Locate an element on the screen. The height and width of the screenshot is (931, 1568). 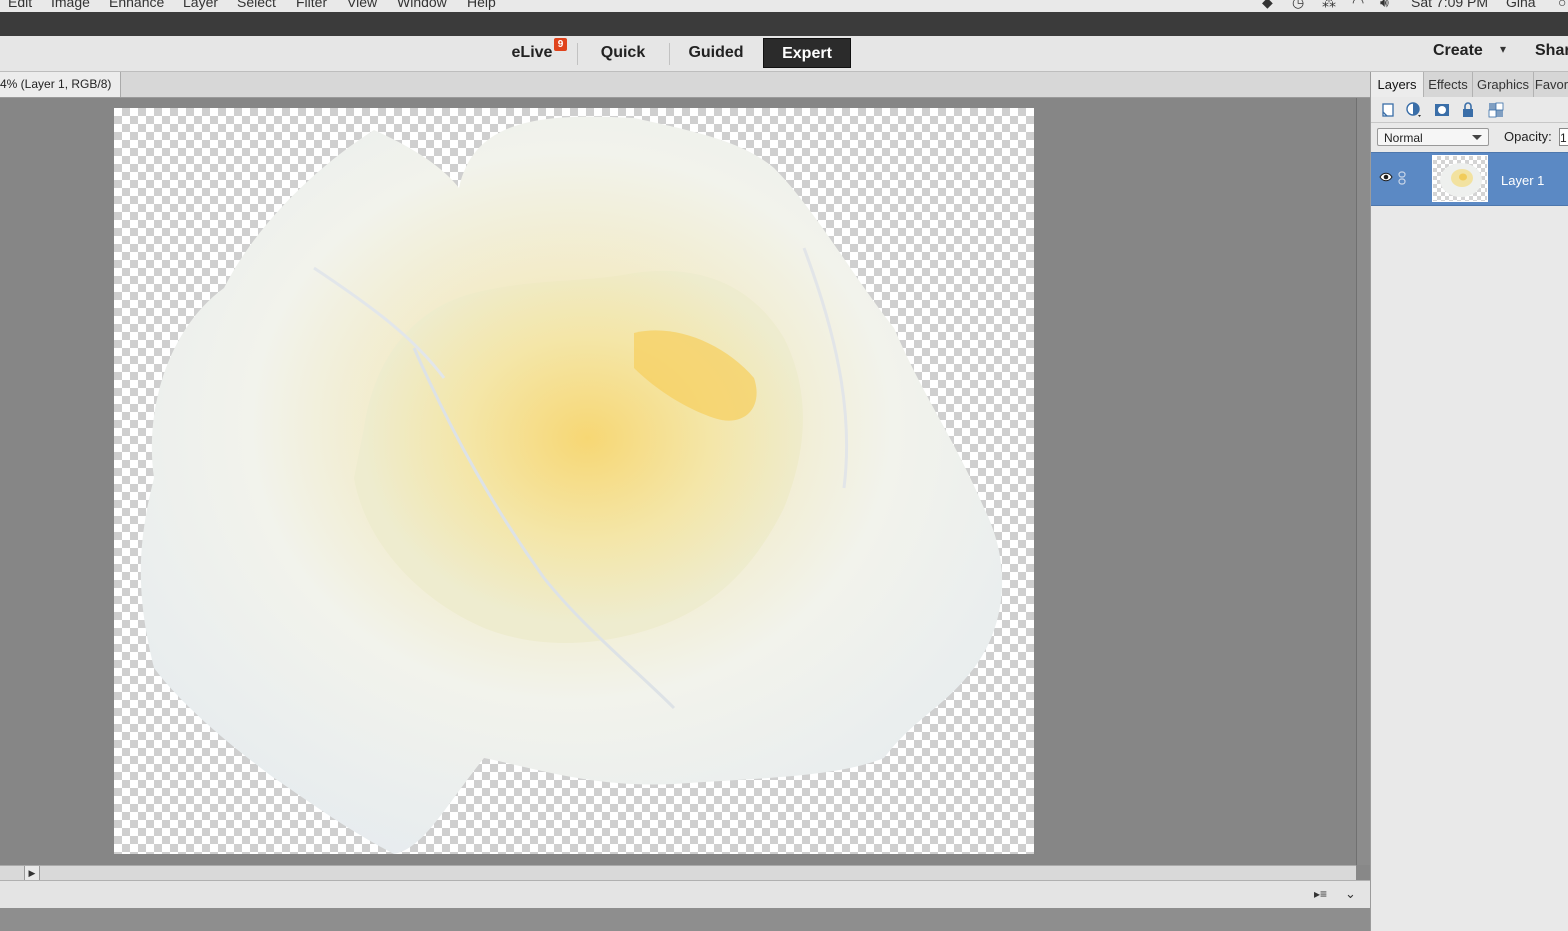
menu-help: Help is located at coordinates (481, 5).